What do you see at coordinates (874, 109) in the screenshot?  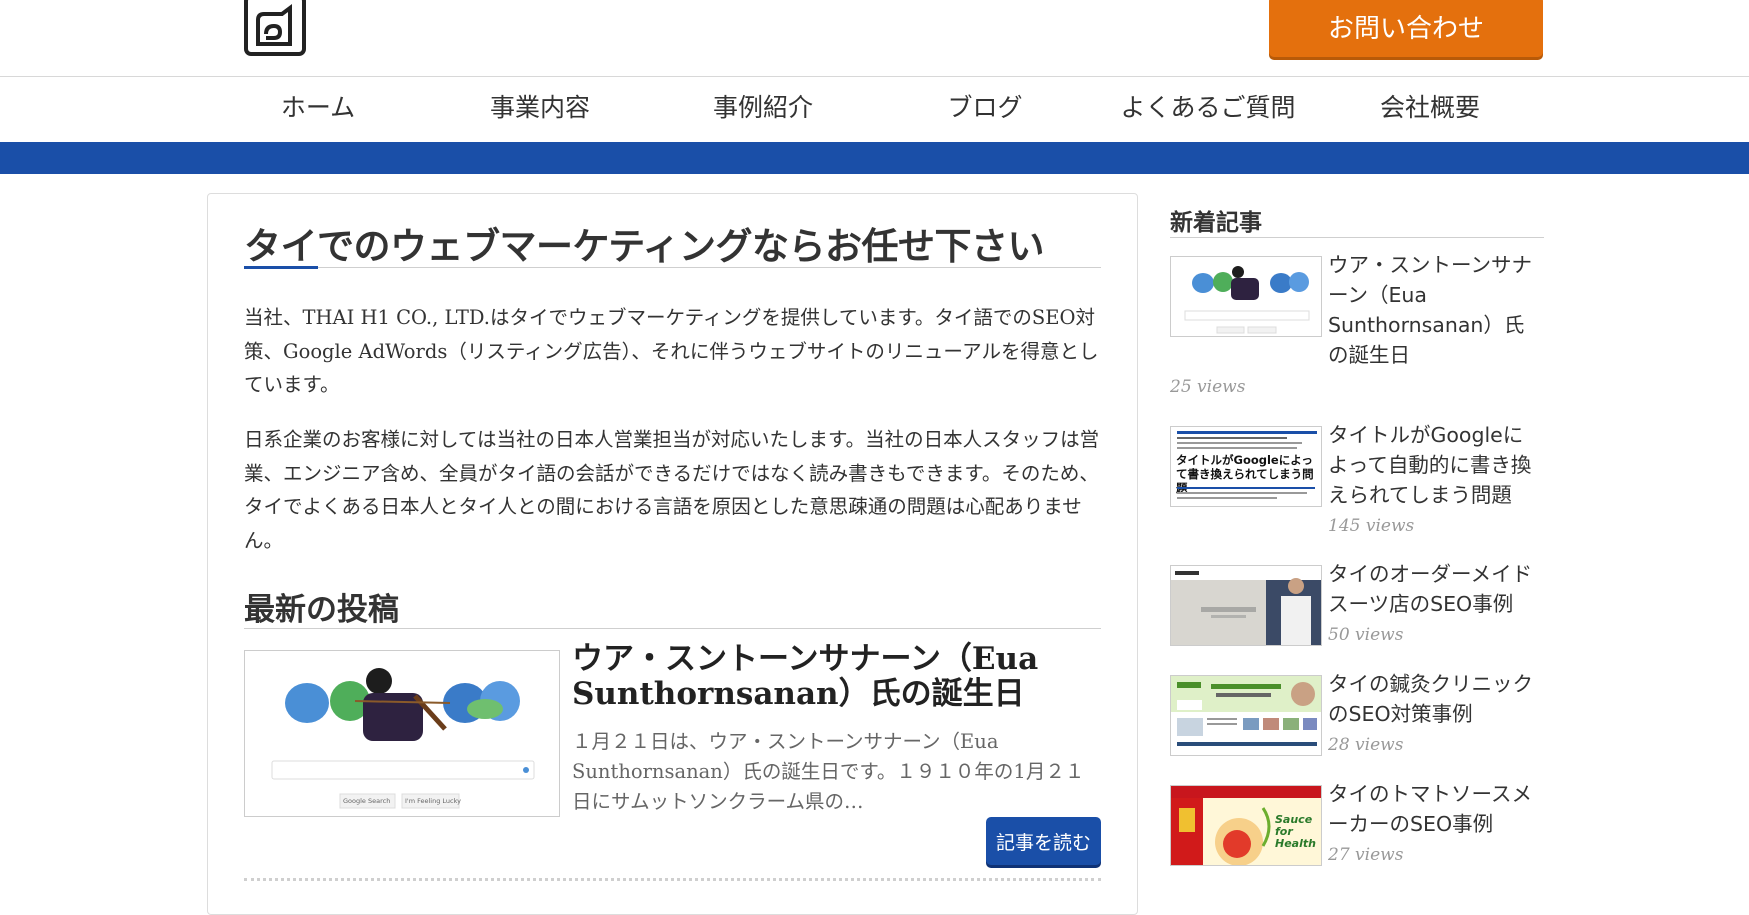 I see `main-nav: ホーム 事業内容 事例紹介 ブログ よくあるご質問 会社概要` at bounding box center [874, 109].